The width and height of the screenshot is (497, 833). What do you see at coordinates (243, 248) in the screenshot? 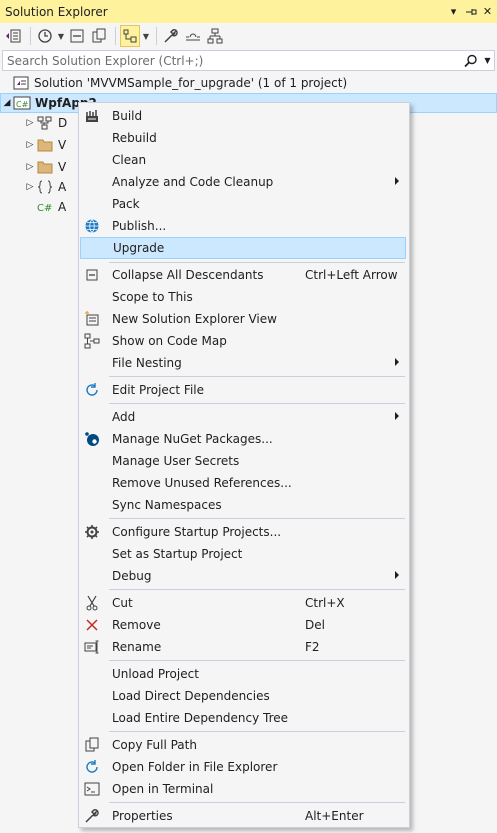
I see `menu-item-upgrade: Upgrade` at bounding box center [243, 248].